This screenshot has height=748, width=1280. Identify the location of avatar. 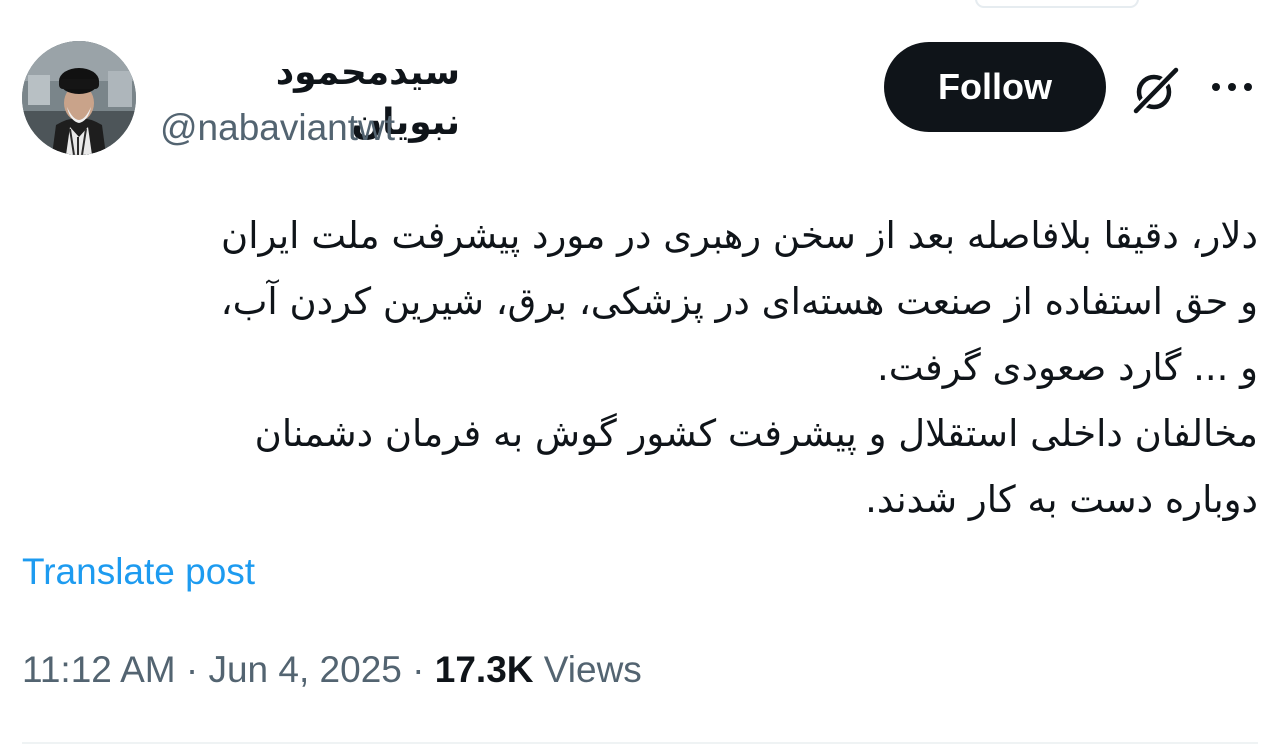
(79, 98).